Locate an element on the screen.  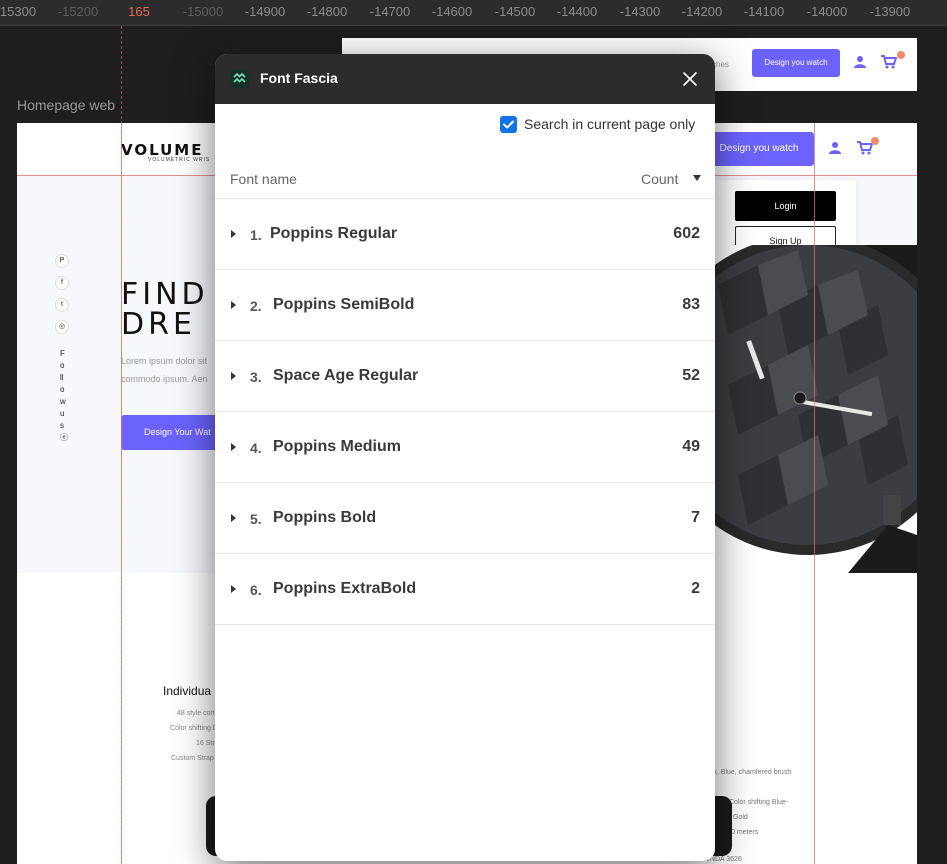
sort-down-icon is located at coordinates (697, 178).